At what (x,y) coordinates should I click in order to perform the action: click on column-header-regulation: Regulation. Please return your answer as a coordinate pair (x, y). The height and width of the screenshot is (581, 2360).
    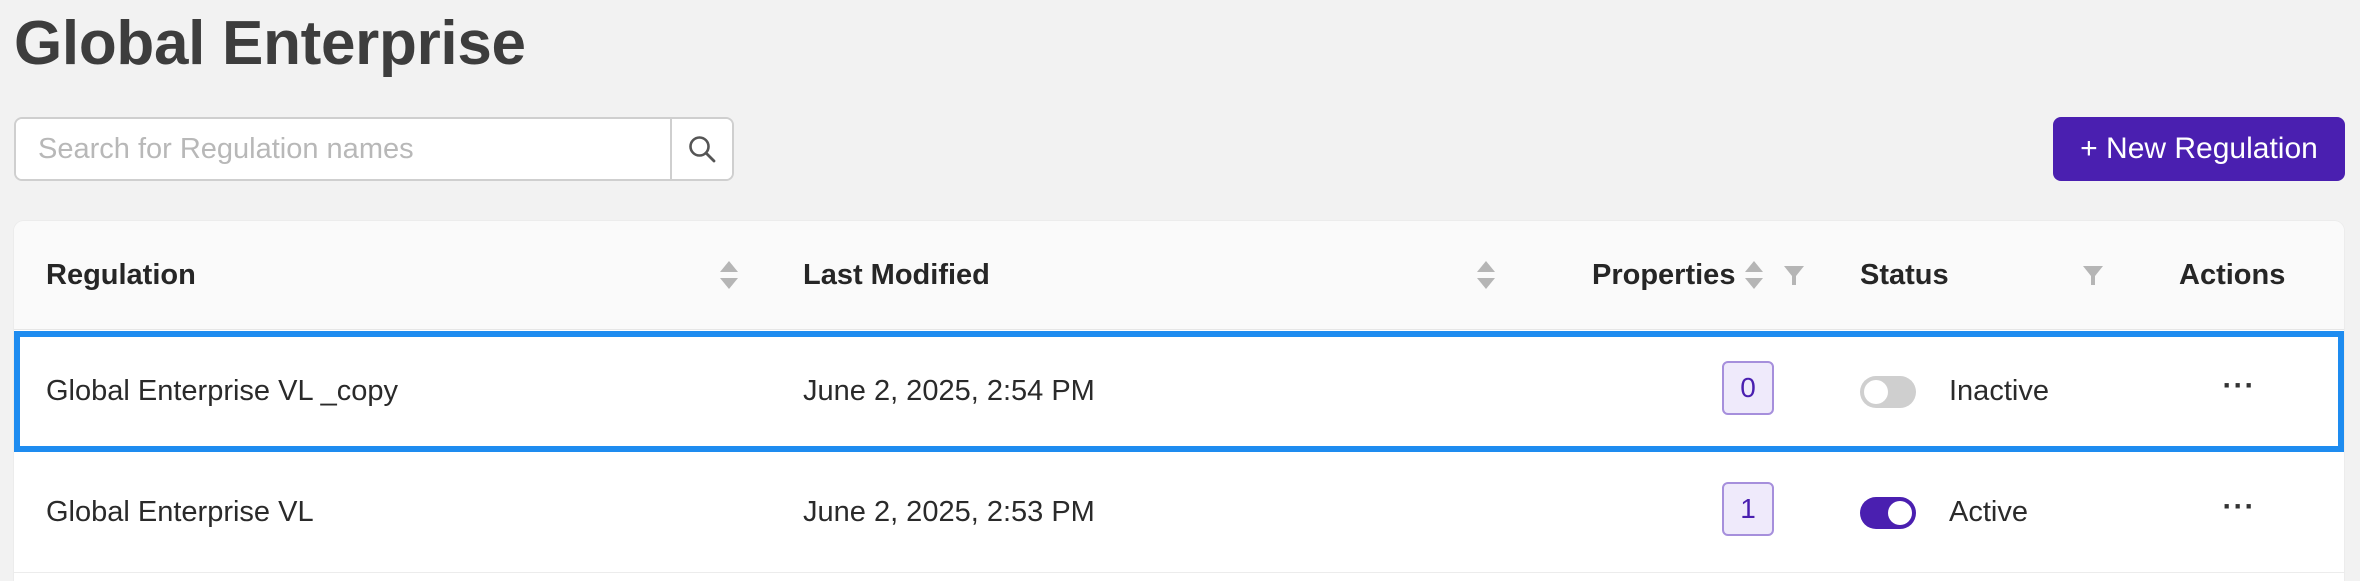
    Looking at the image, I should click on (121, 275).